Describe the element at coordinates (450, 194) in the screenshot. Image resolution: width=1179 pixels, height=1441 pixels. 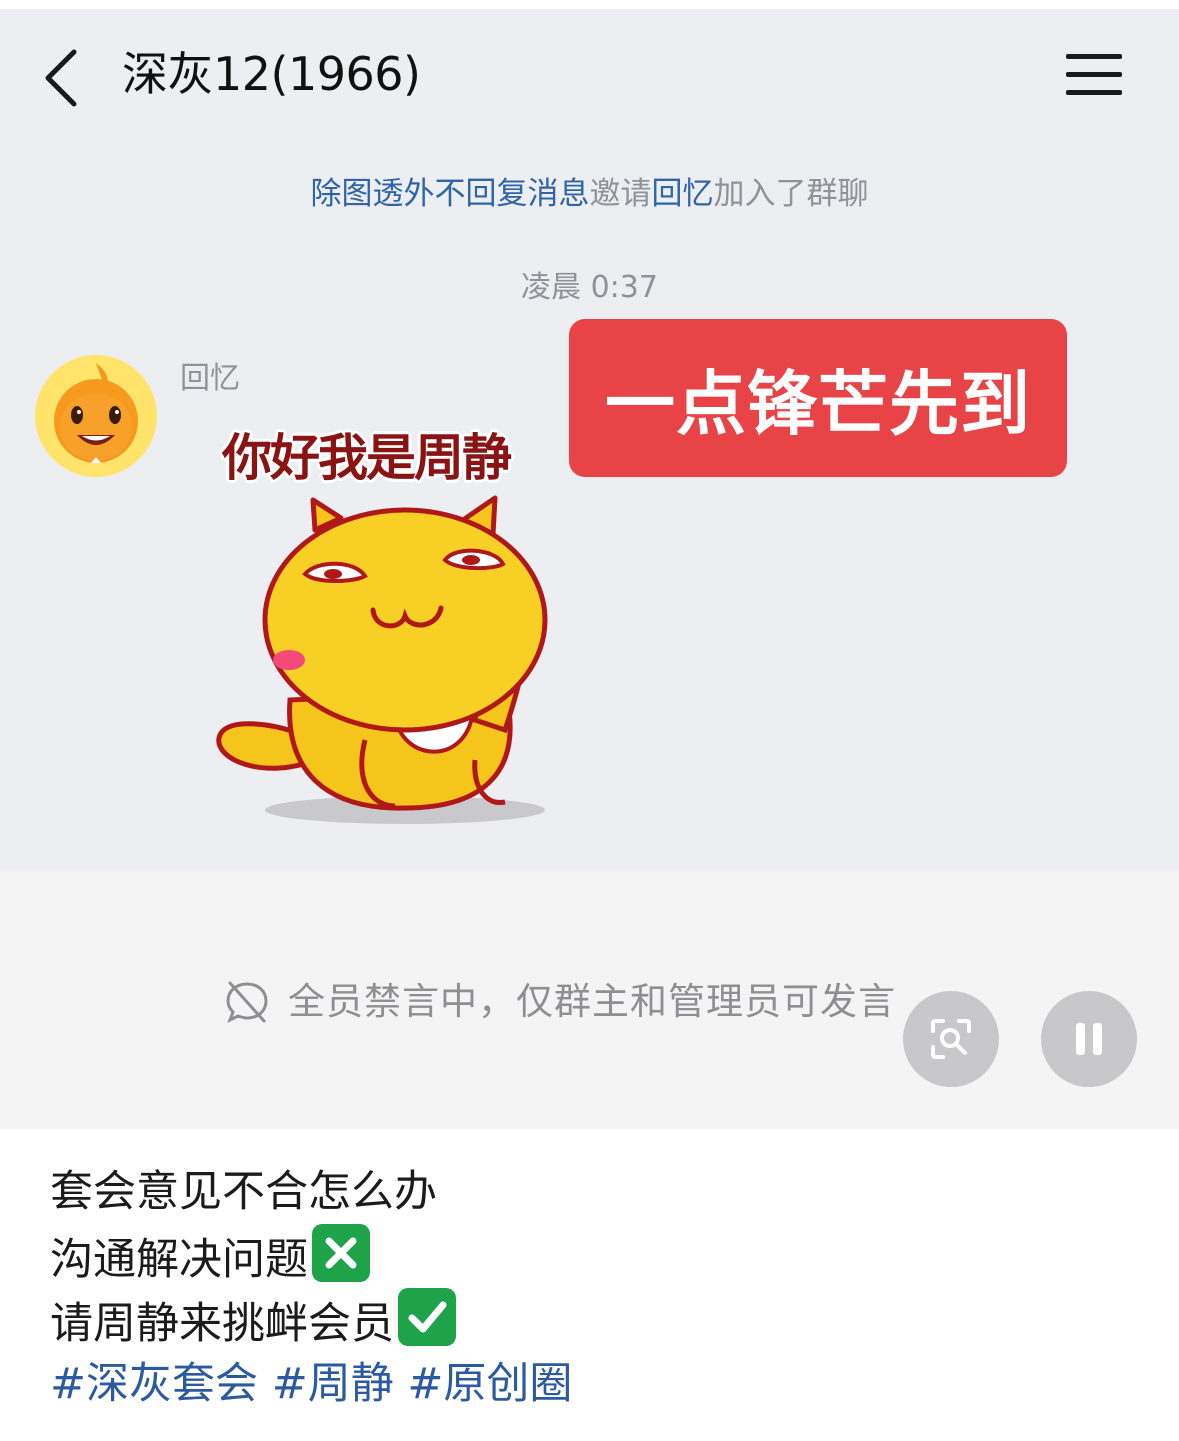
I see `inviter-link: 除图透外不回复消息` at that location.